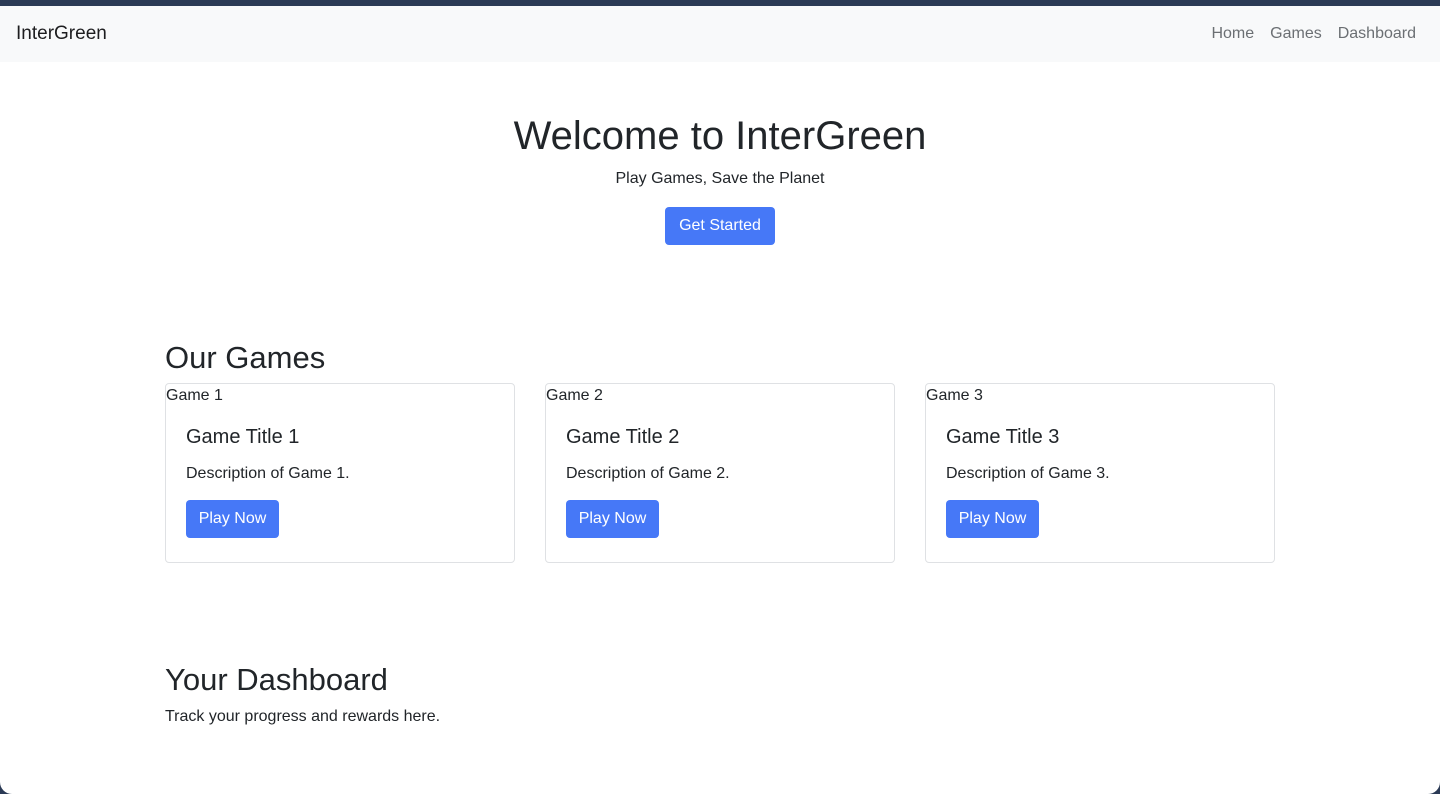 Image resolution: width=1440 pixels, height=794 pixels. Describe the element at coordinates (648, 474) in the screenshot. I see `game-description: Description of Game 2.` at that location.